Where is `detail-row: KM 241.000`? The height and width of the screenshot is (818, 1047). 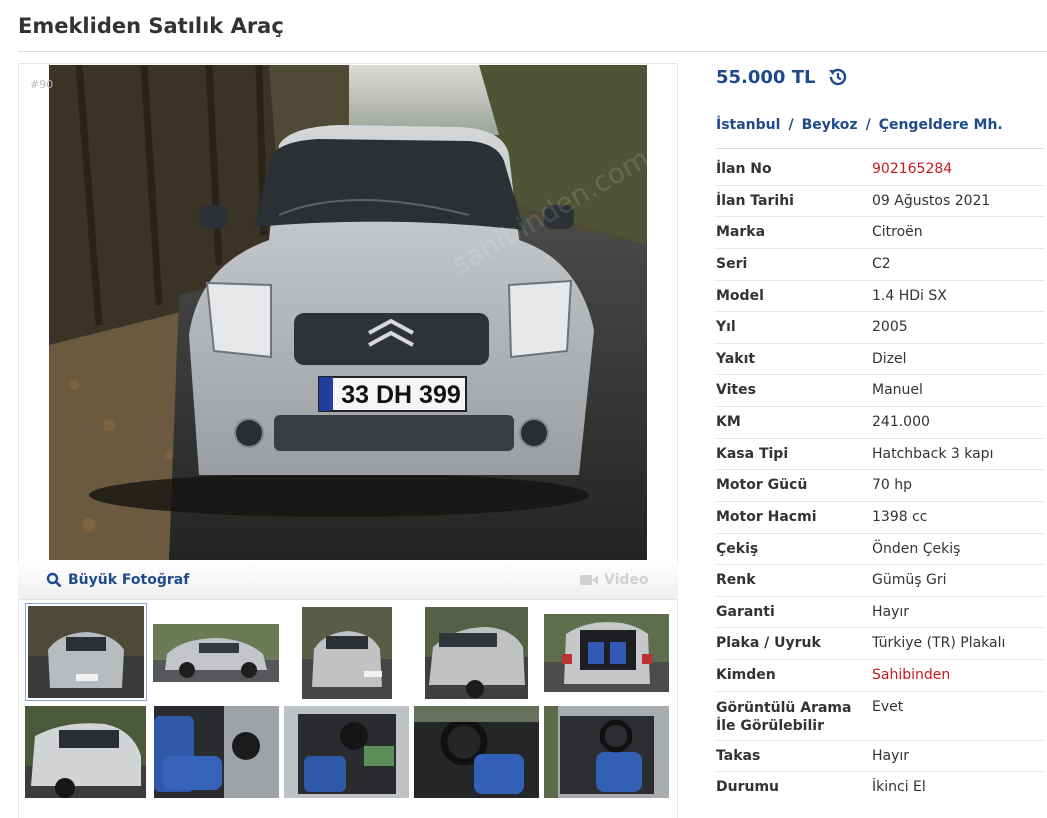 detail-row: KM 241.000 is located at coordinates (879, 423).